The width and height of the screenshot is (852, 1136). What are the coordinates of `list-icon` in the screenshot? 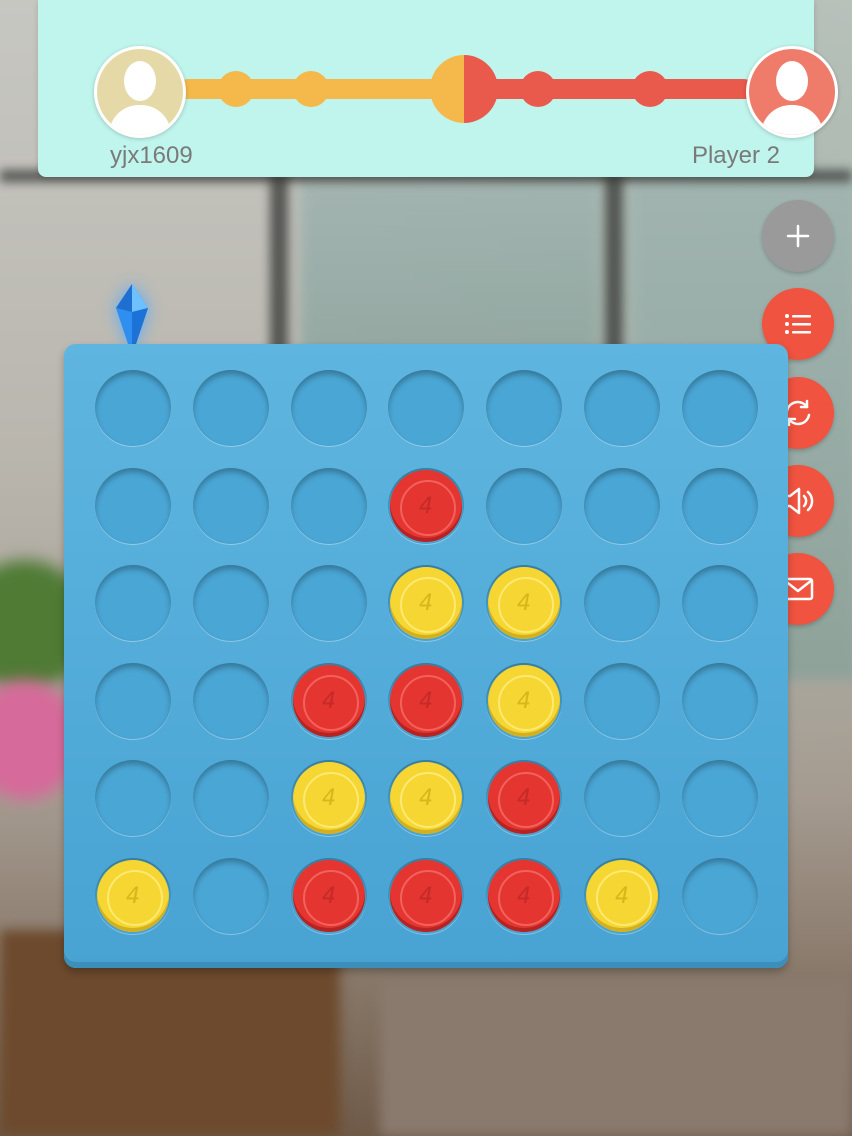 It's located at (798, 324).